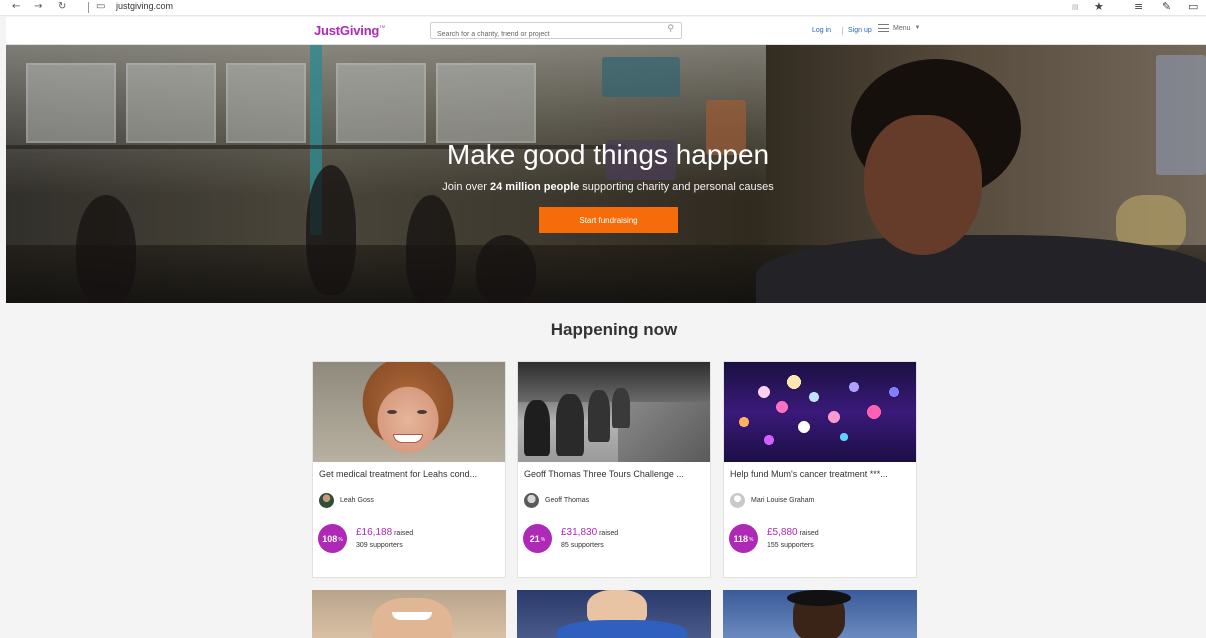  What do you see at coordinates (1166, 6) in the screenshot?
I see `notes-icon: ✎` at bounding box center [1166, 6].